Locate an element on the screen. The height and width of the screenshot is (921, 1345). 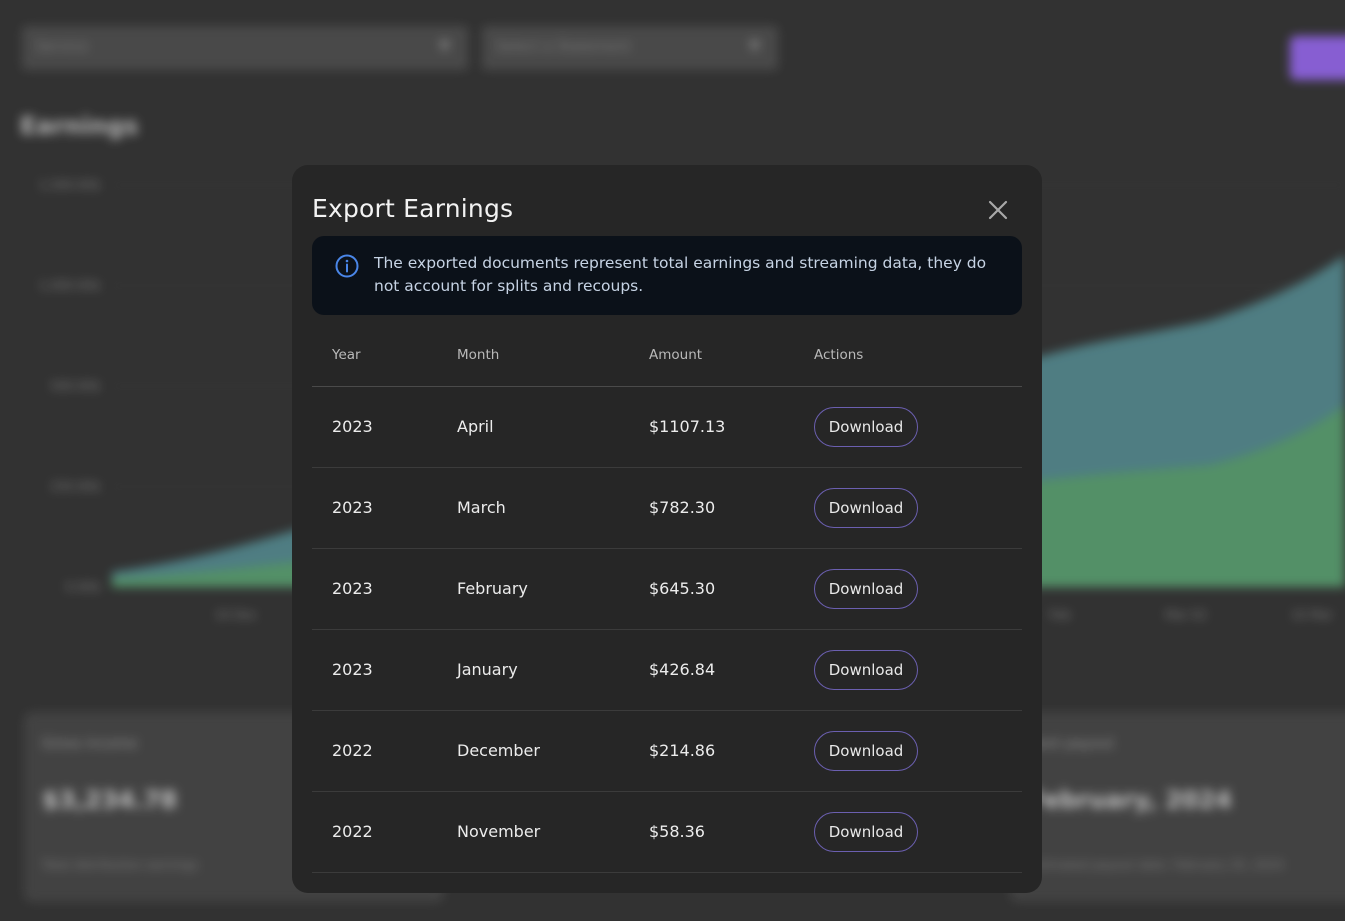
table-row: 2023 April $1107.13 Download is located at coordinates (667, 427).